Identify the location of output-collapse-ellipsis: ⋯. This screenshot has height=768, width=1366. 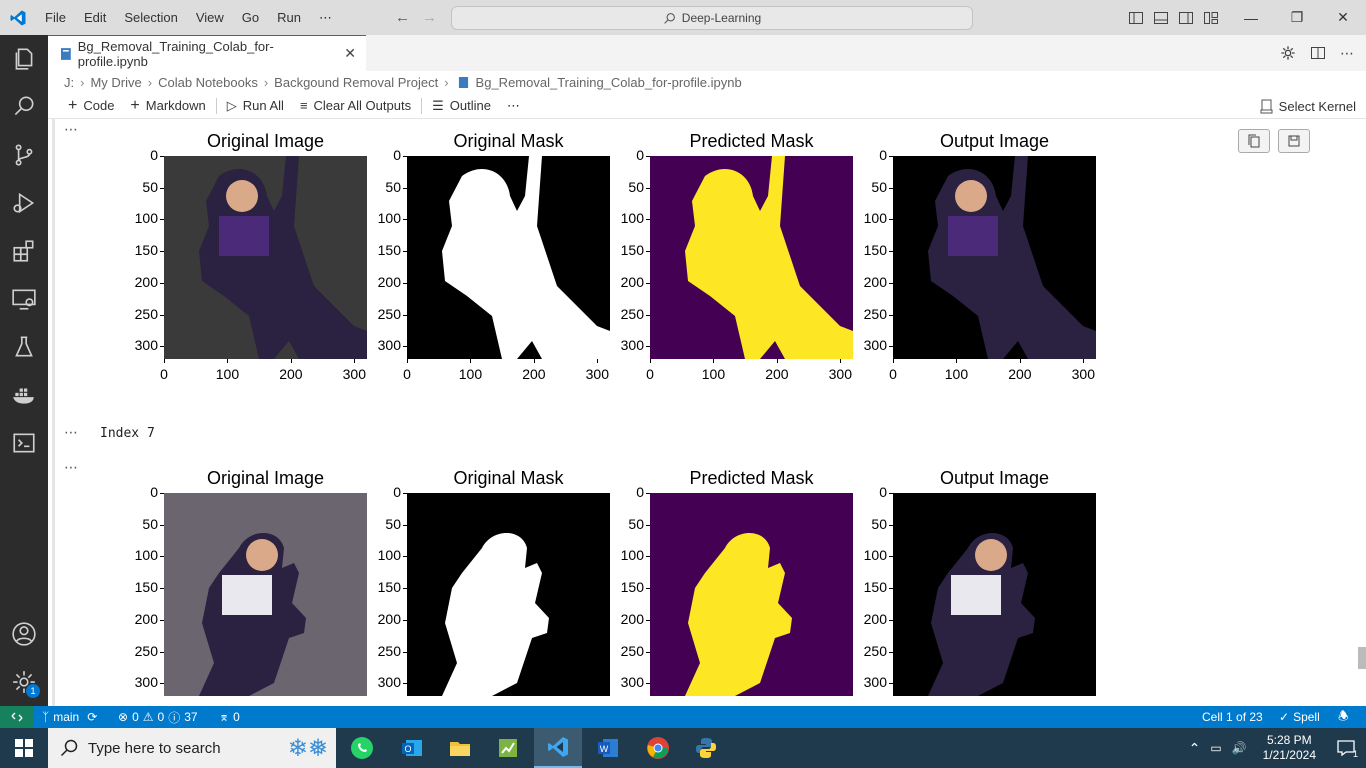
(71, 129).